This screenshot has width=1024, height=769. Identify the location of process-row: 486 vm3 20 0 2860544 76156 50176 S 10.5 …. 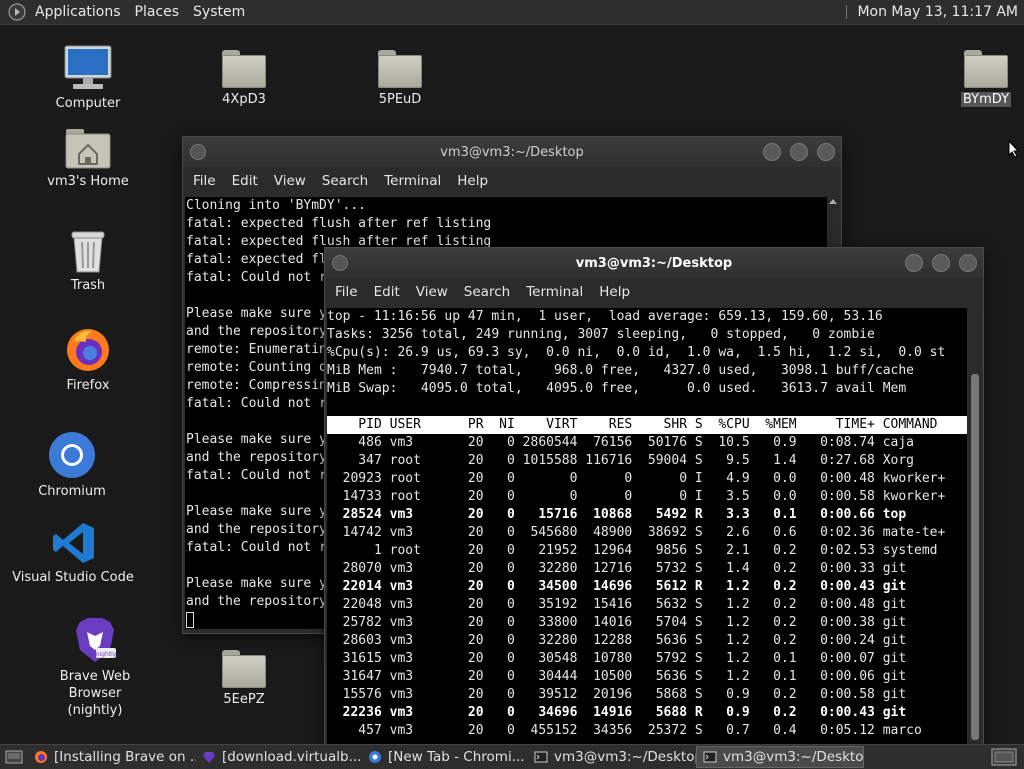
(620, 442).